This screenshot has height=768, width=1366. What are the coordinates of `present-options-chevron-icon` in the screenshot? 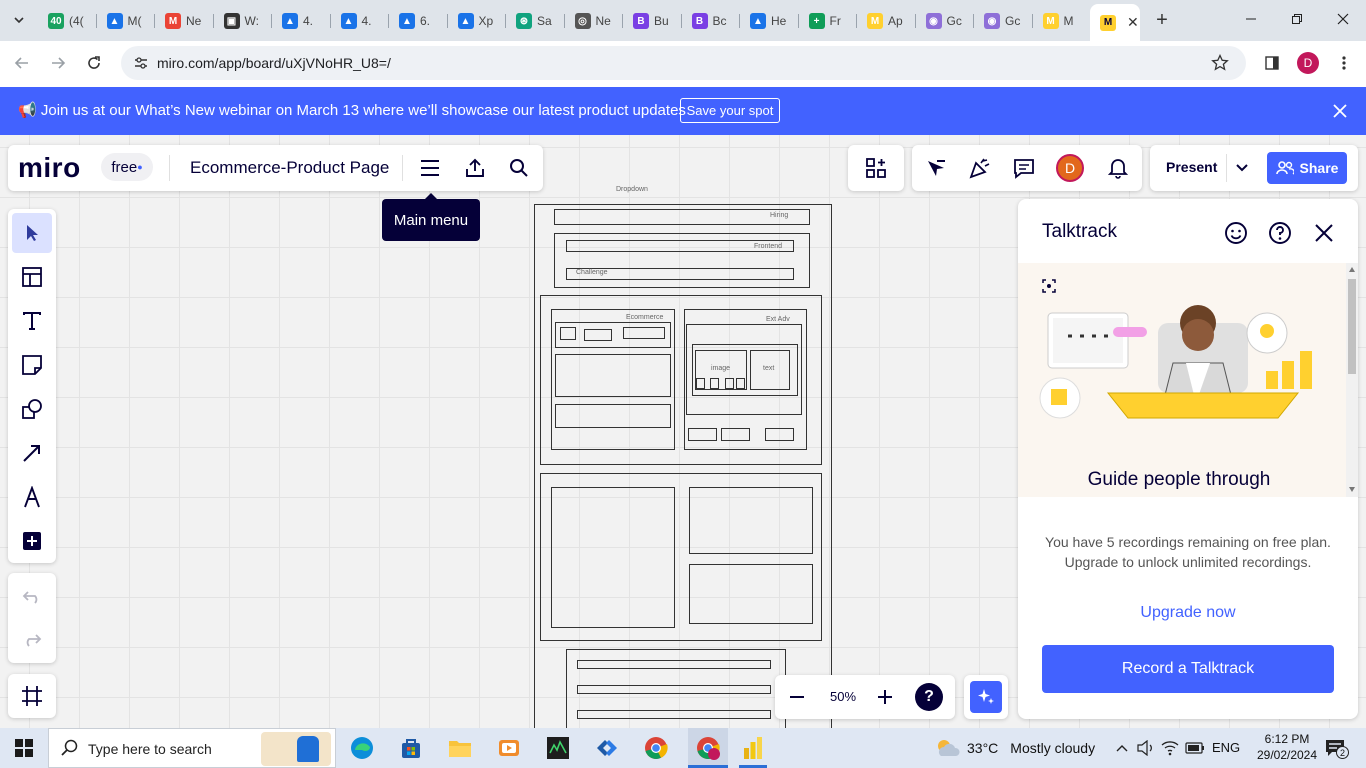 It's located at (1242, 168).